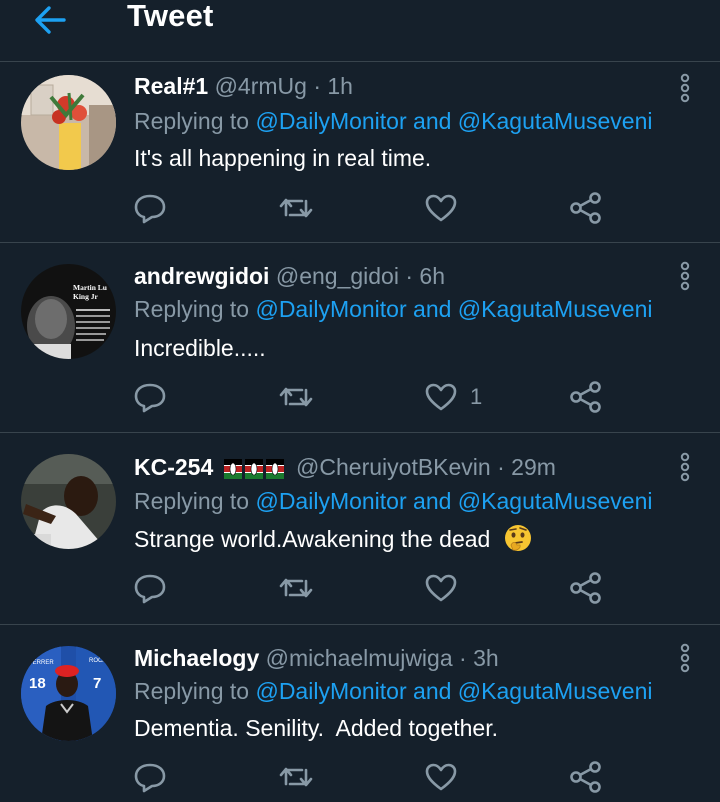 The height and width of the screenshot is (802, 720). Describe the element at coordinates (393, 467) in the screenshot. I see `user-handle: @CheruiyotBKevin` at that location.